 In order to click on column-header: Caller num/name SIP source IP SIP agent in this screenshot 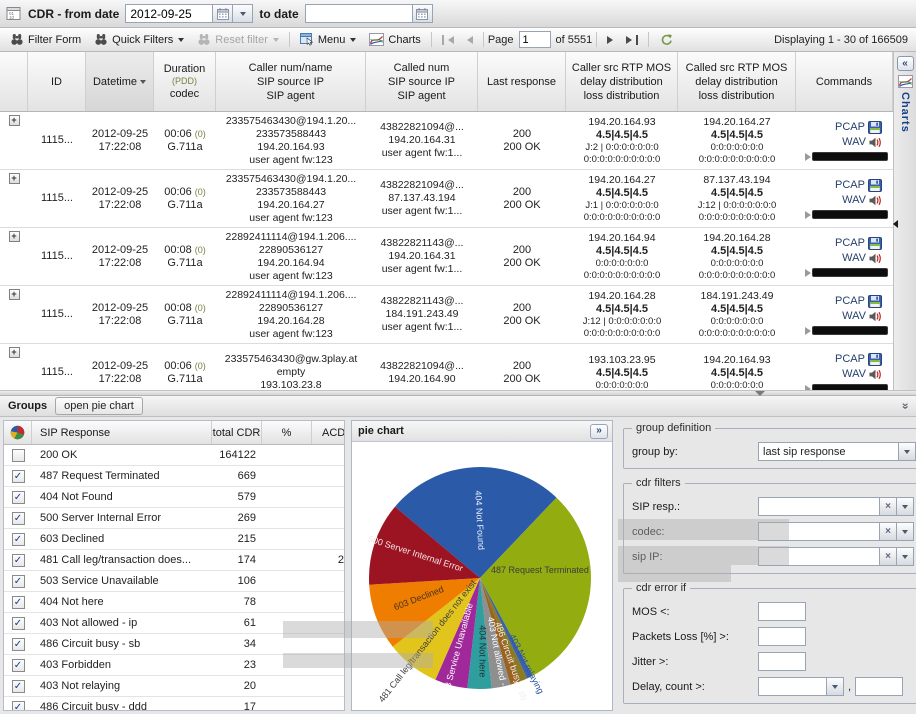, I will do `click(291, 81)`.